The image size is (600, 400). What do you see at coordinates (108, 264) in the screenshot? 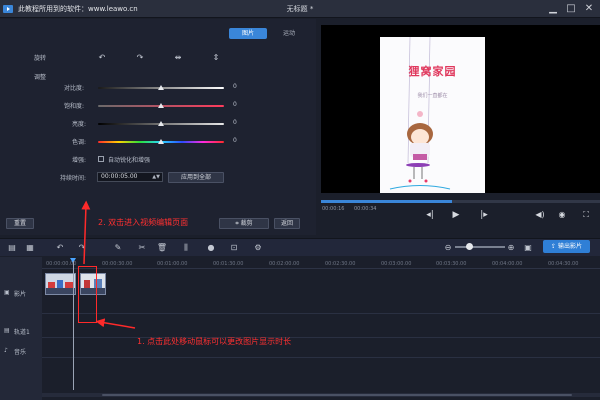
I see `annotation-arrows` at bounding box center [108, 264].